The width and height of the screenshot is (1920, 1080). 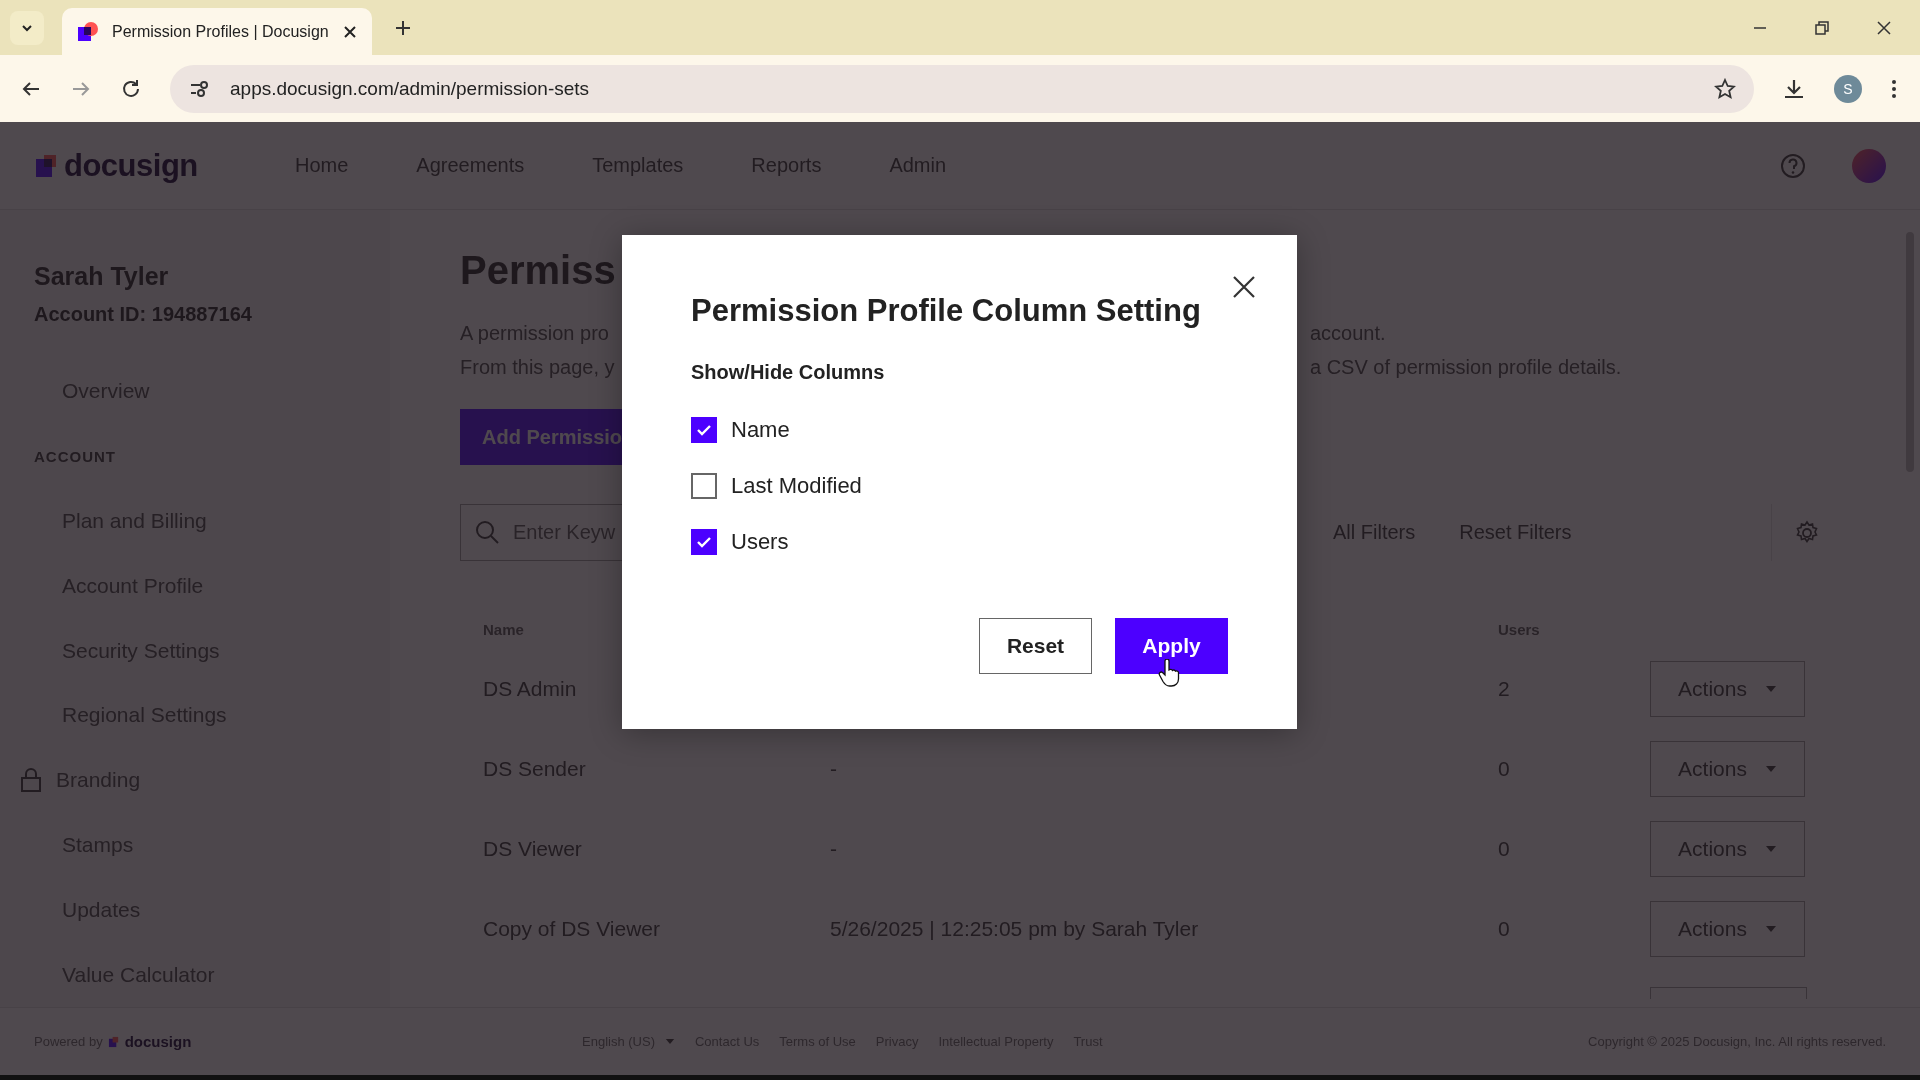 What do you see at coordinates (131, 165) in the screenshot?
I see `logo-text: docusign` at bounding box center [131, 165].